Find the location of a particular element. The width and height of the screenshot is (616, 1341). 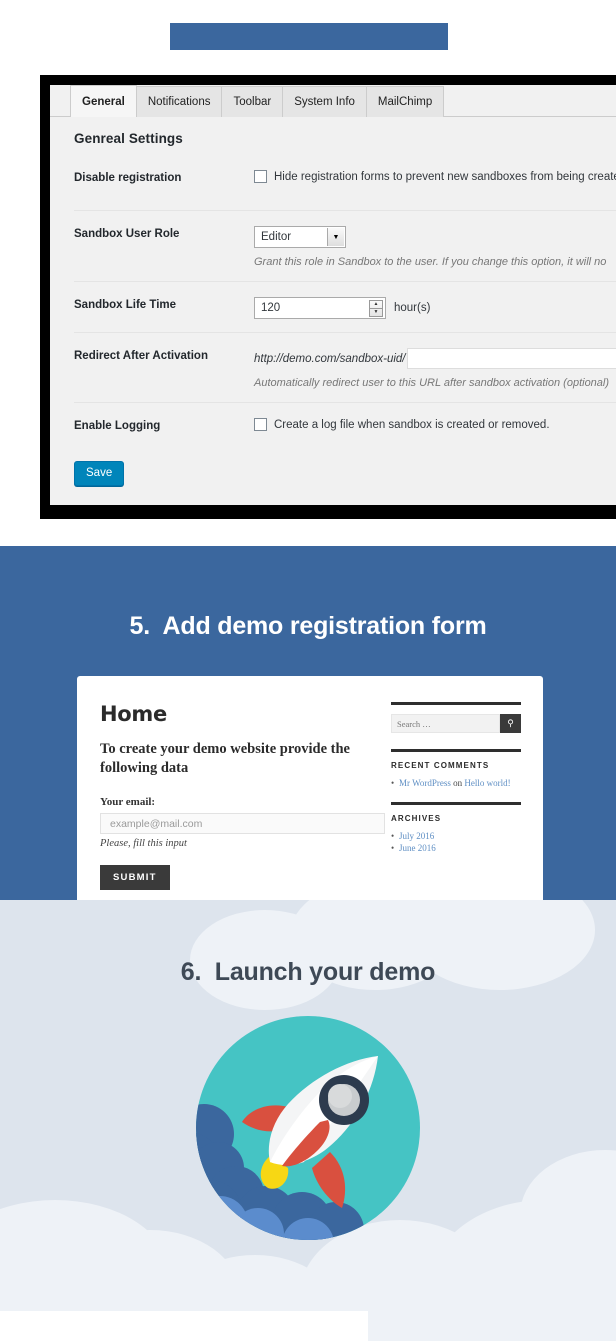

field-label: Sandbox User Role is located at coordinates (127, 234).